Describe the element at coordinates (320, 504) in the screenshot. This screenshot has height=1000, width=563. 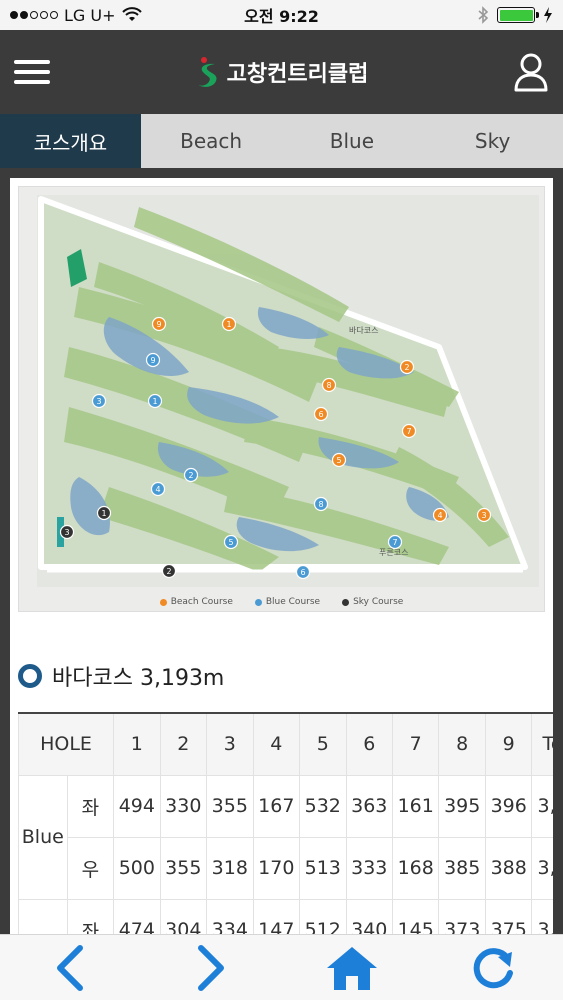
I see `blue-hole-marker-label: 8` at that location.